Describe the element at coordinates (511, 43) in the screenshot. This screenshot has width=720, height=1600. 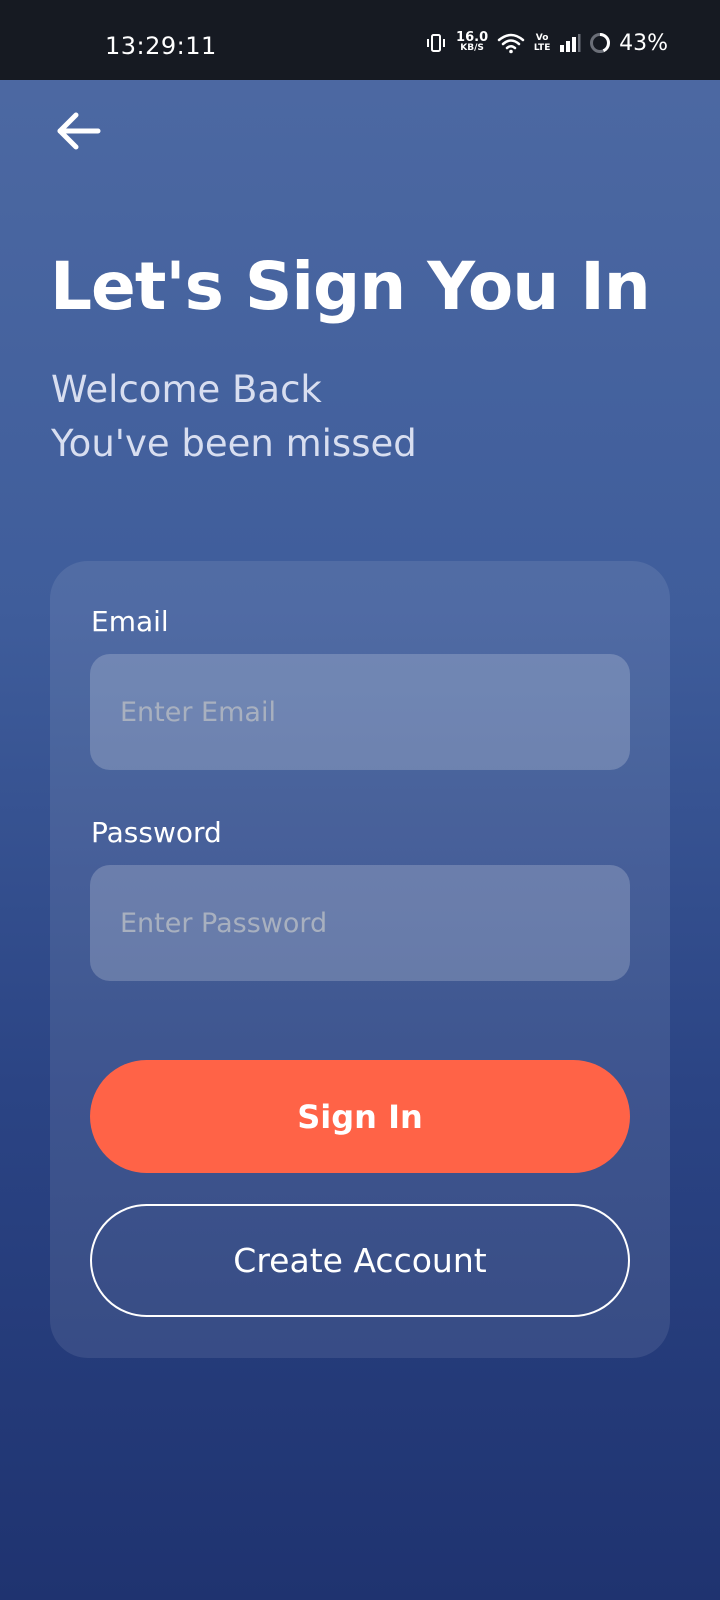
I see `wifi-icon` at that location.